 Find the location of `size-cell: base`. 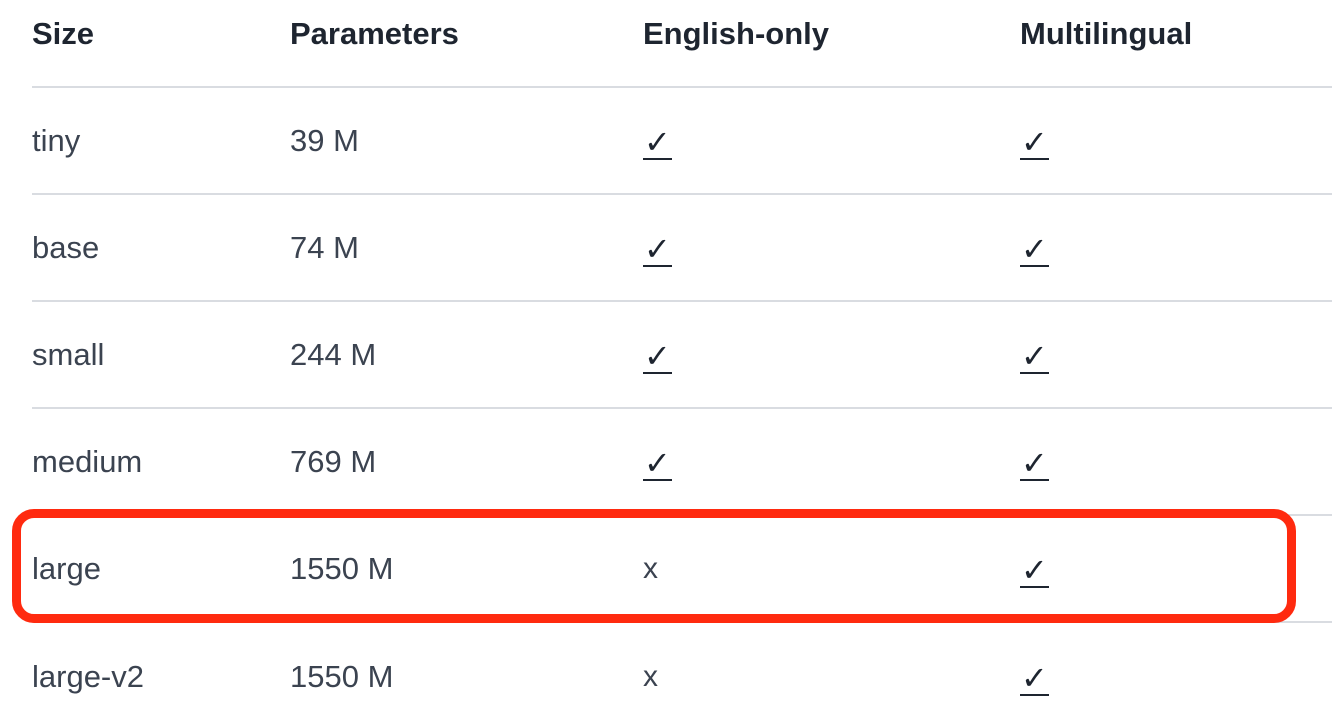

size-cell: base is located at coordinates (66, 247).